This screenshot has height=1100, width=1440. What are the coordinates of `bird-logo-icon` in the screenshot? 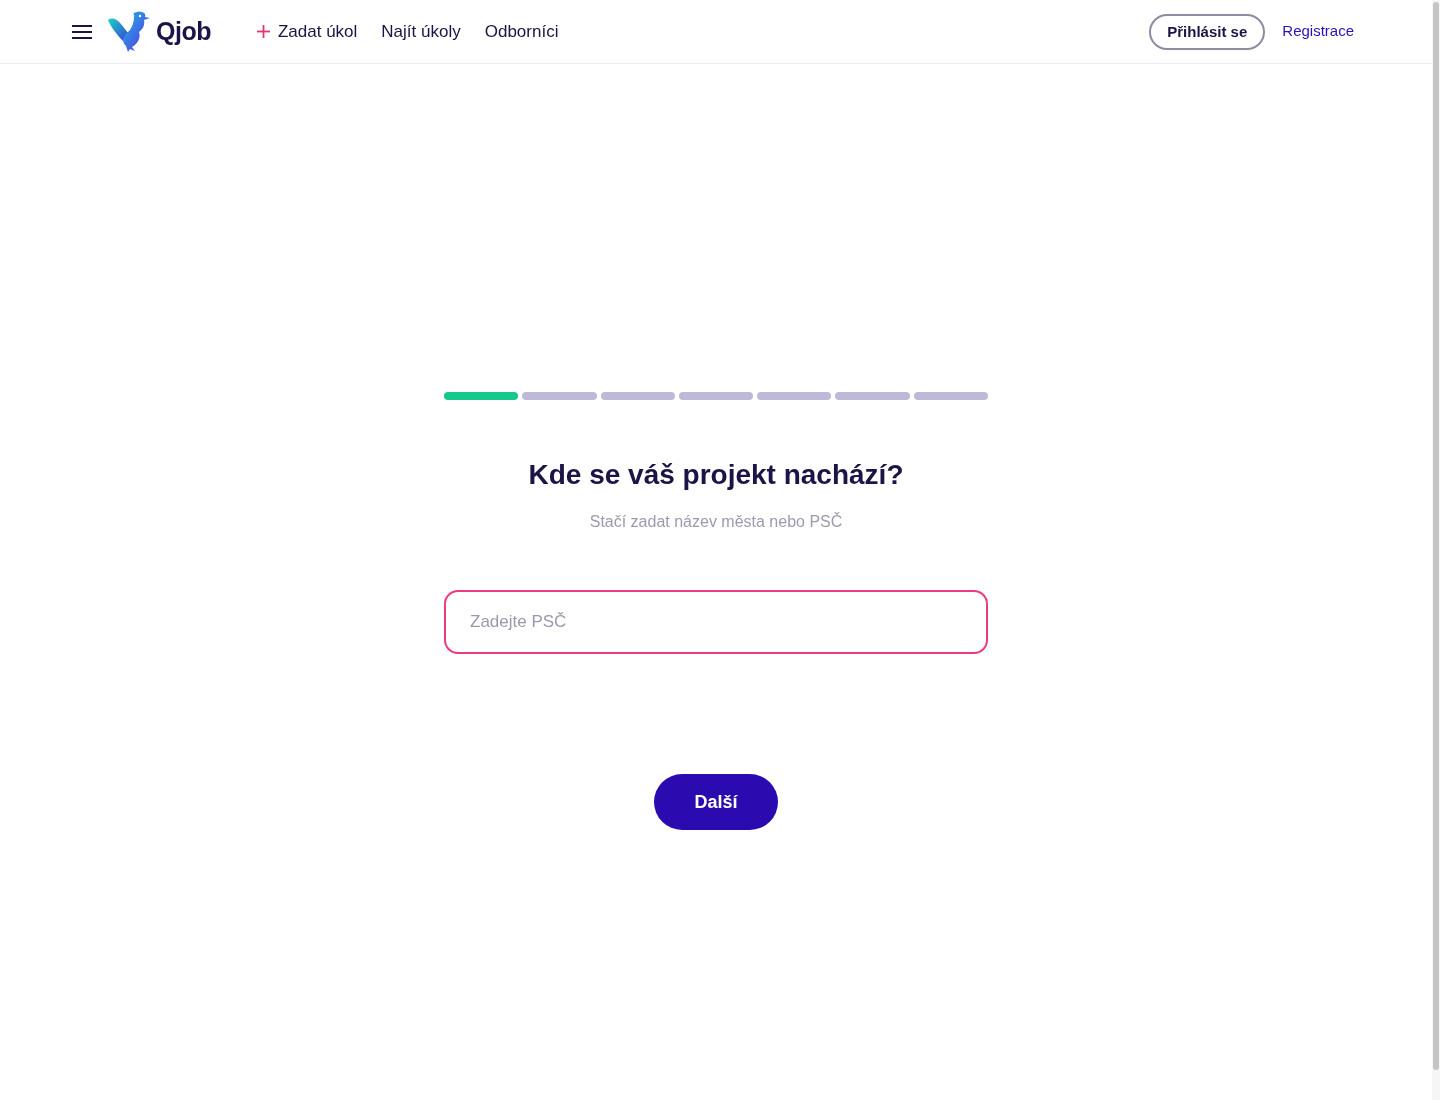 It's located at (130, 31).